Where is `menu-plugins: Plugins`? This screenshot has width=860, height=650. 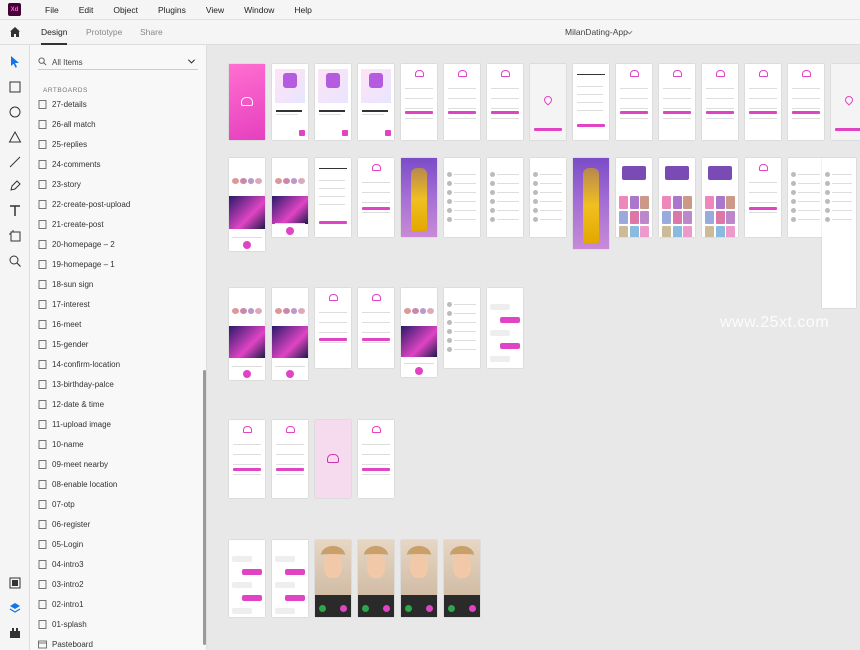 menu-plugins: Plugins is located at coordinates (172, 10).